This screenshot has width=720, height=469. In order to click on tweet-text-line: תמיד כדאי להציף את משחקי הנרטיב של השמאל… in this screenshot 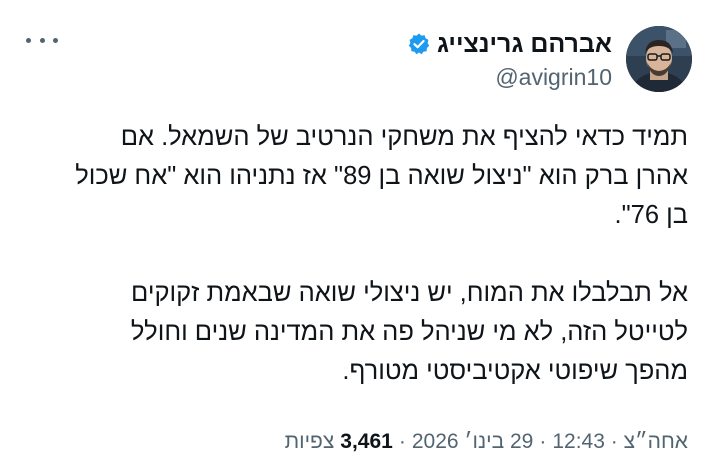, I will do `click(404, 137)`.